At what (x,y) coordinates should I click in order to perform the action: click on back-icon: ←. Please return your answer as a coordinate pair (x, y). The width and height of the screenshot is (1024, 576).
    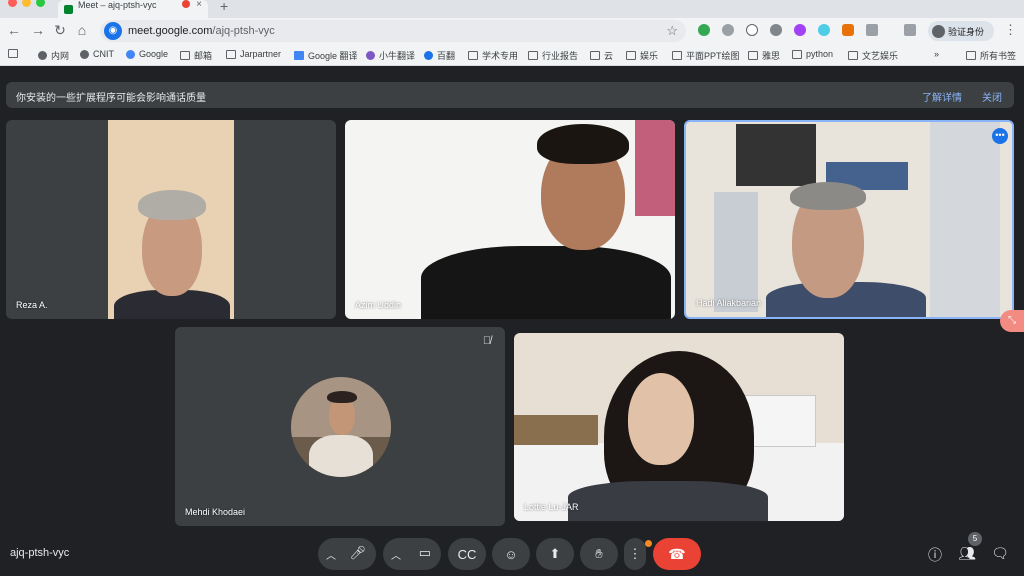
    Looking at the image, I should click on (14, 30).